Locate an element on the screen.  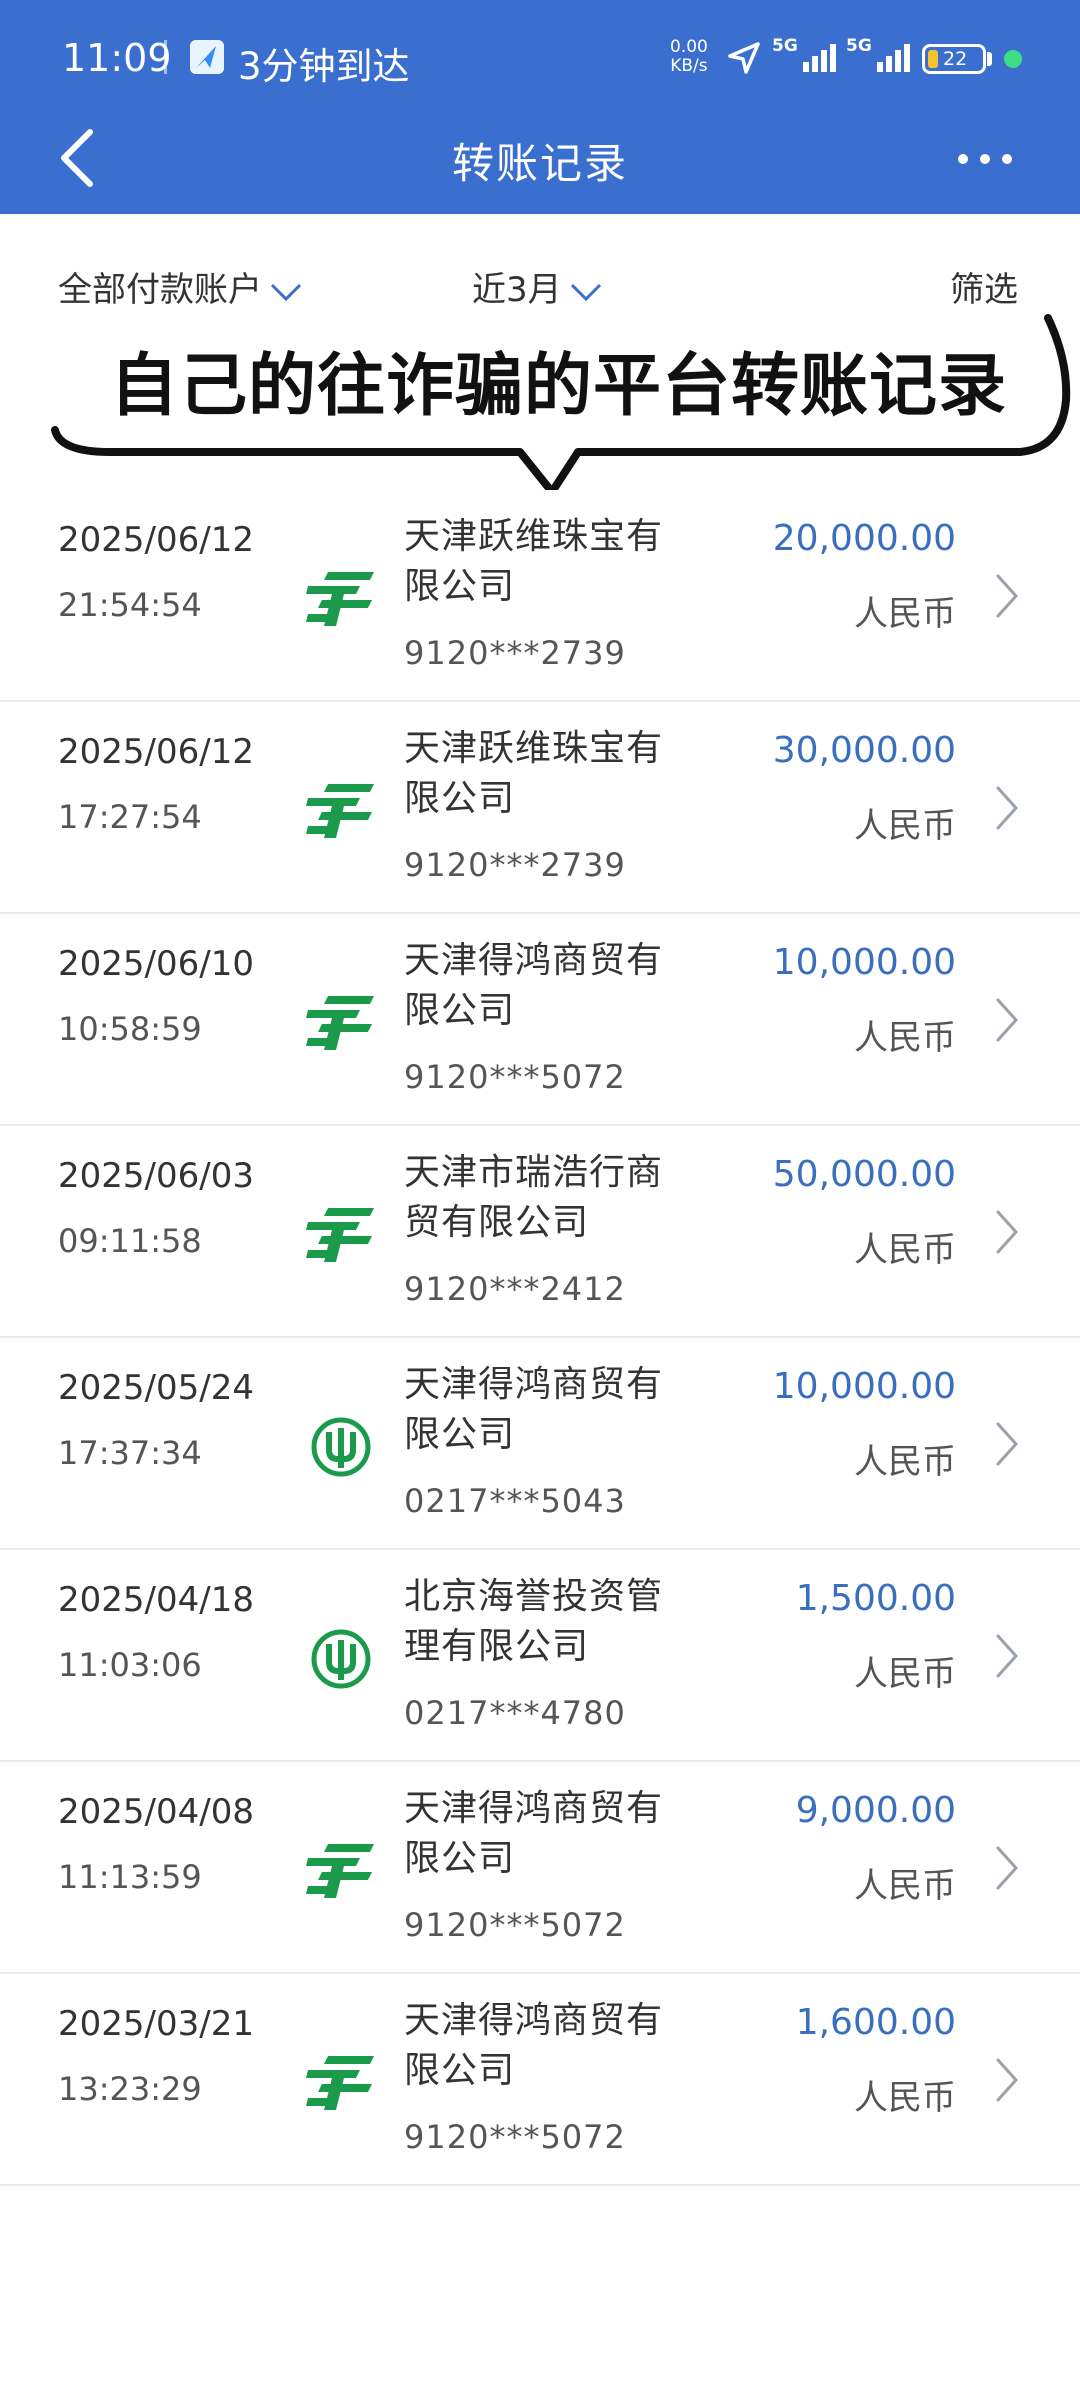
more-button is located at coordinates (985, 158).